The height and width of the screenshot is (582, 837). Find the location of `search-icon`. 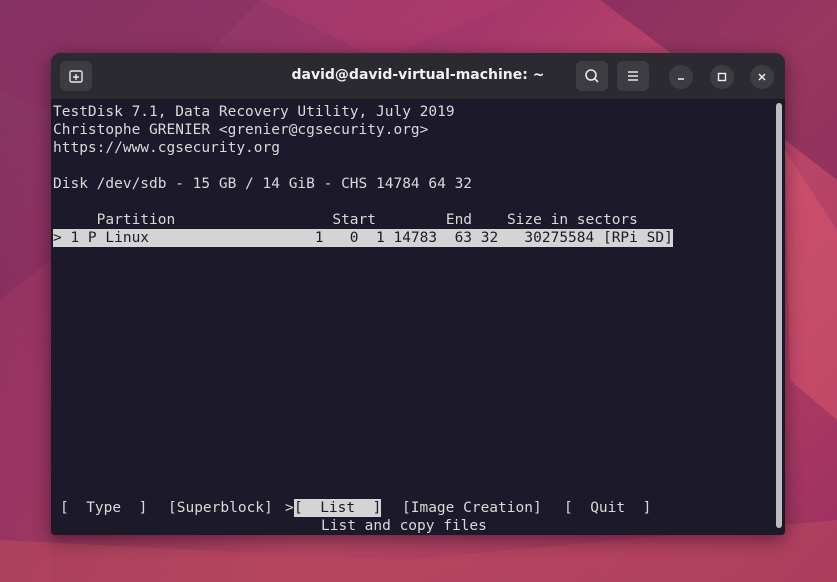

search-icon is located at coordinates (592, 76).